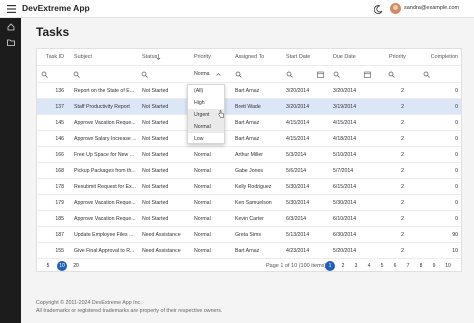 The width and height of the screenshot is (474, 323). Describe the element at coordinates (448, 266) in the screenshot. I see `page-button: 10` at that location.